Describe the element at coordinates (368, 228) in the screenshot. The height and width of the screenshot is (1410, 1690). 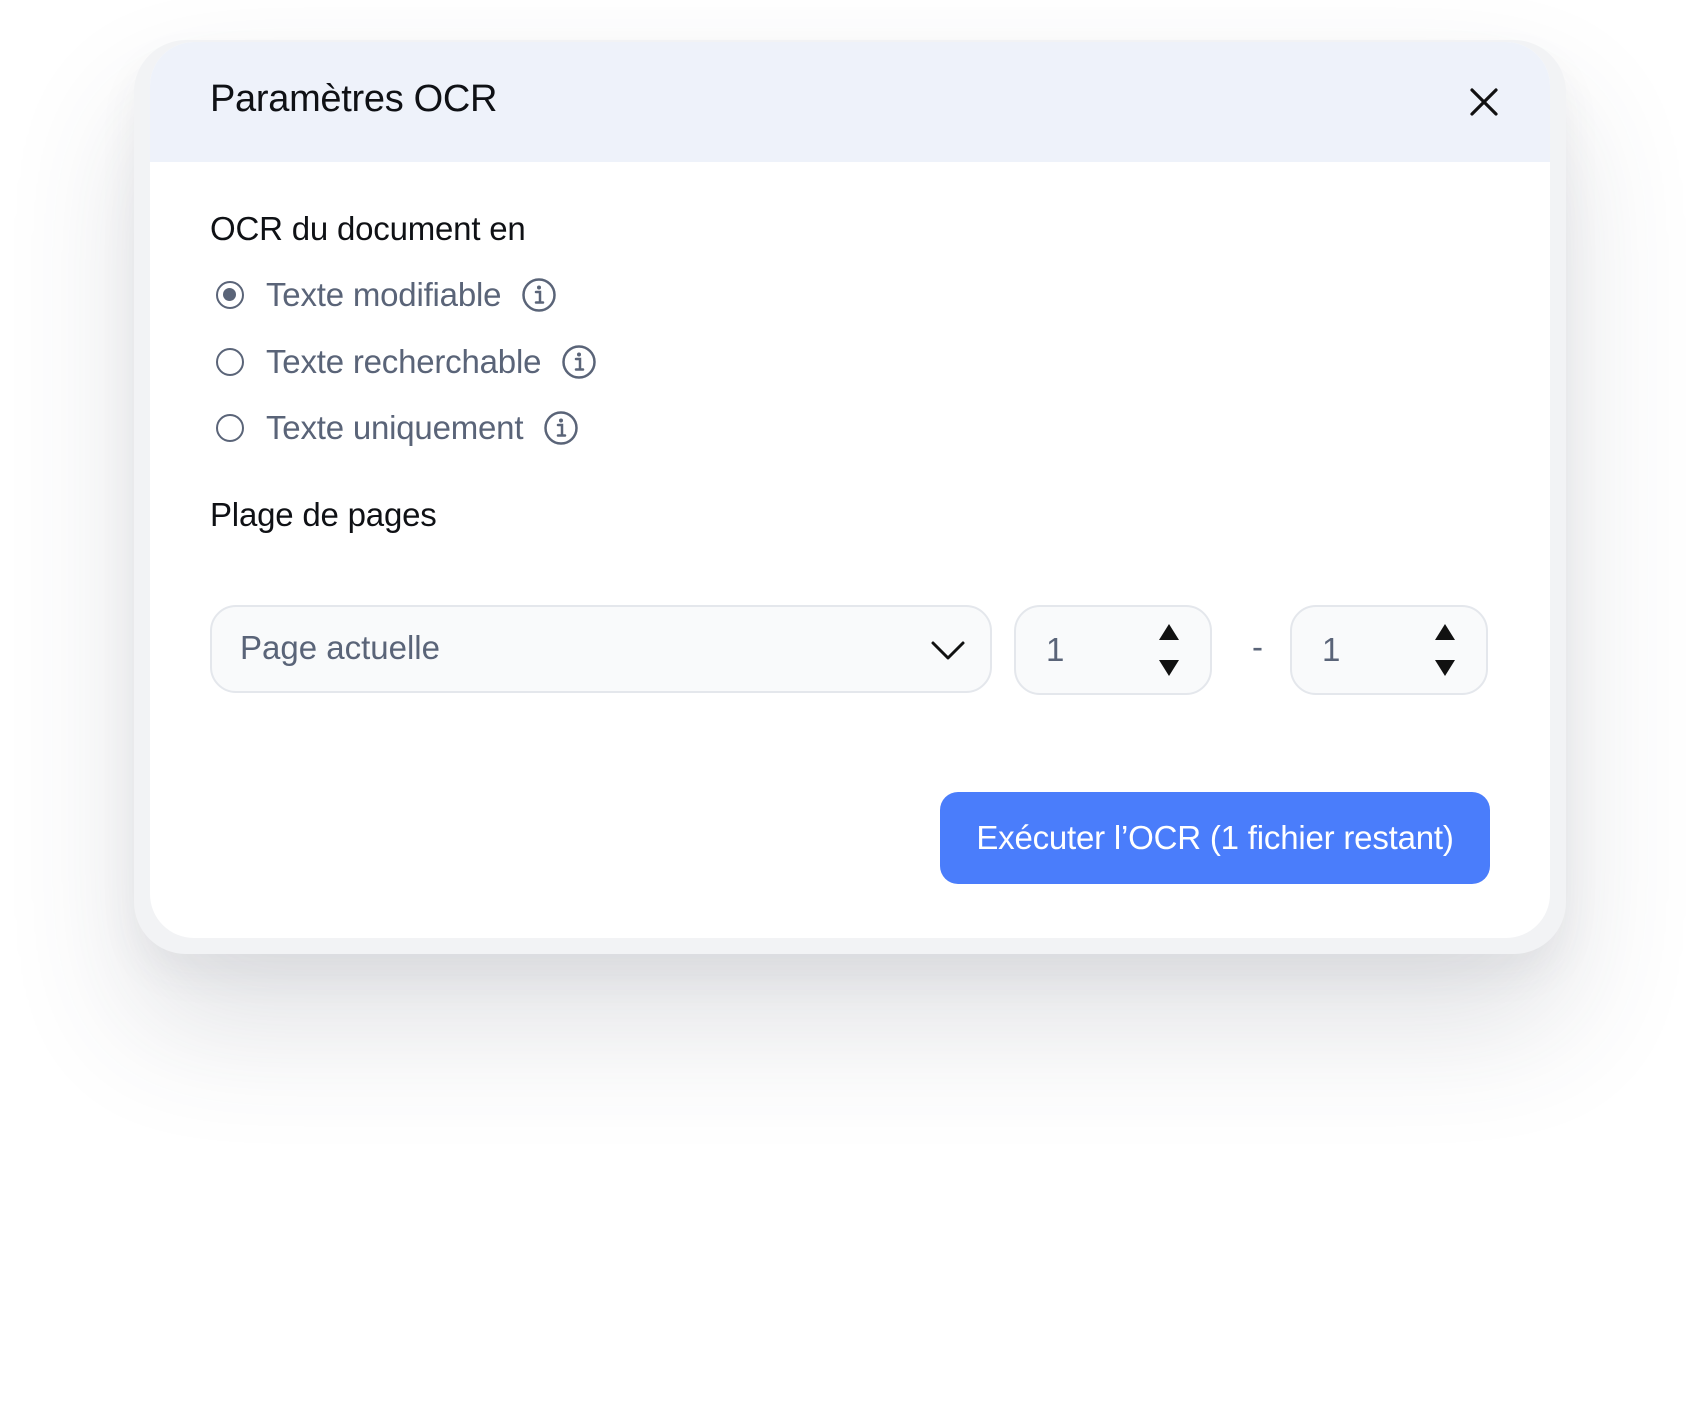
I see `ocr-mode-heading: OCR du document en` at that location.